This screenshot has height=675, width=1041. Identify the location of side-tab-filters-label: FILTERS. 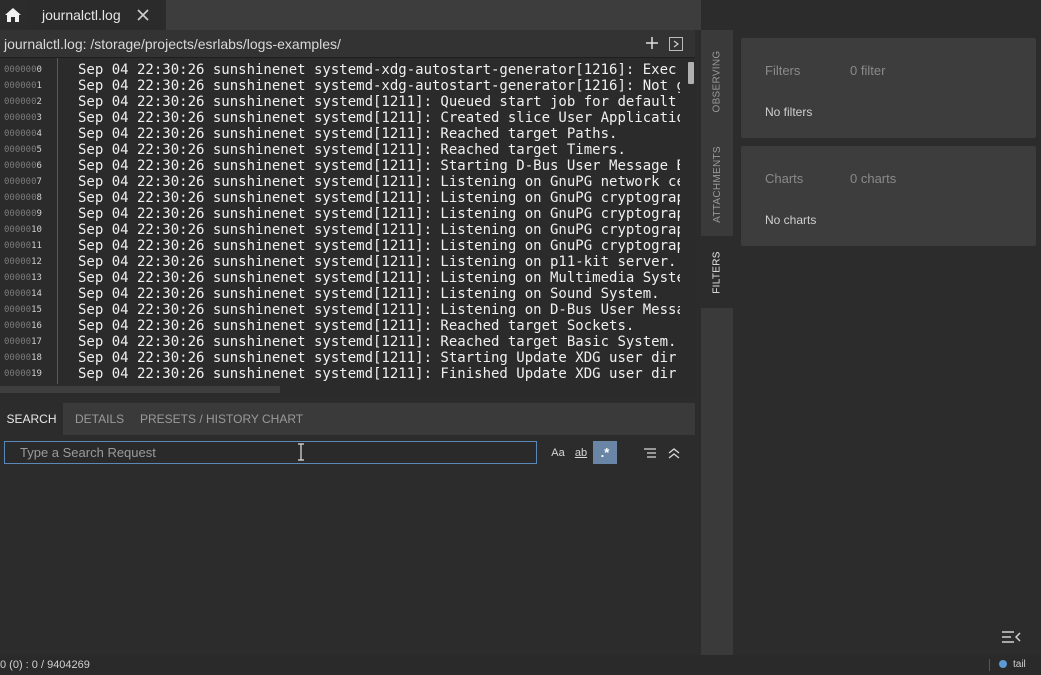
(717, 272).